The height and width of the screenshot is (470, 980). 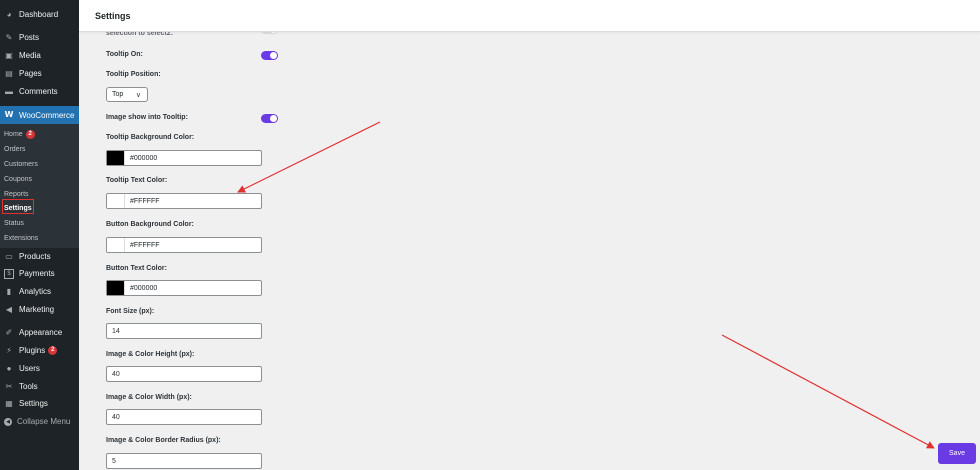 What do you see at coordinates (113, 16) in the screenshot?
I see `page-title: Settings` at bounding box center [113, 16].